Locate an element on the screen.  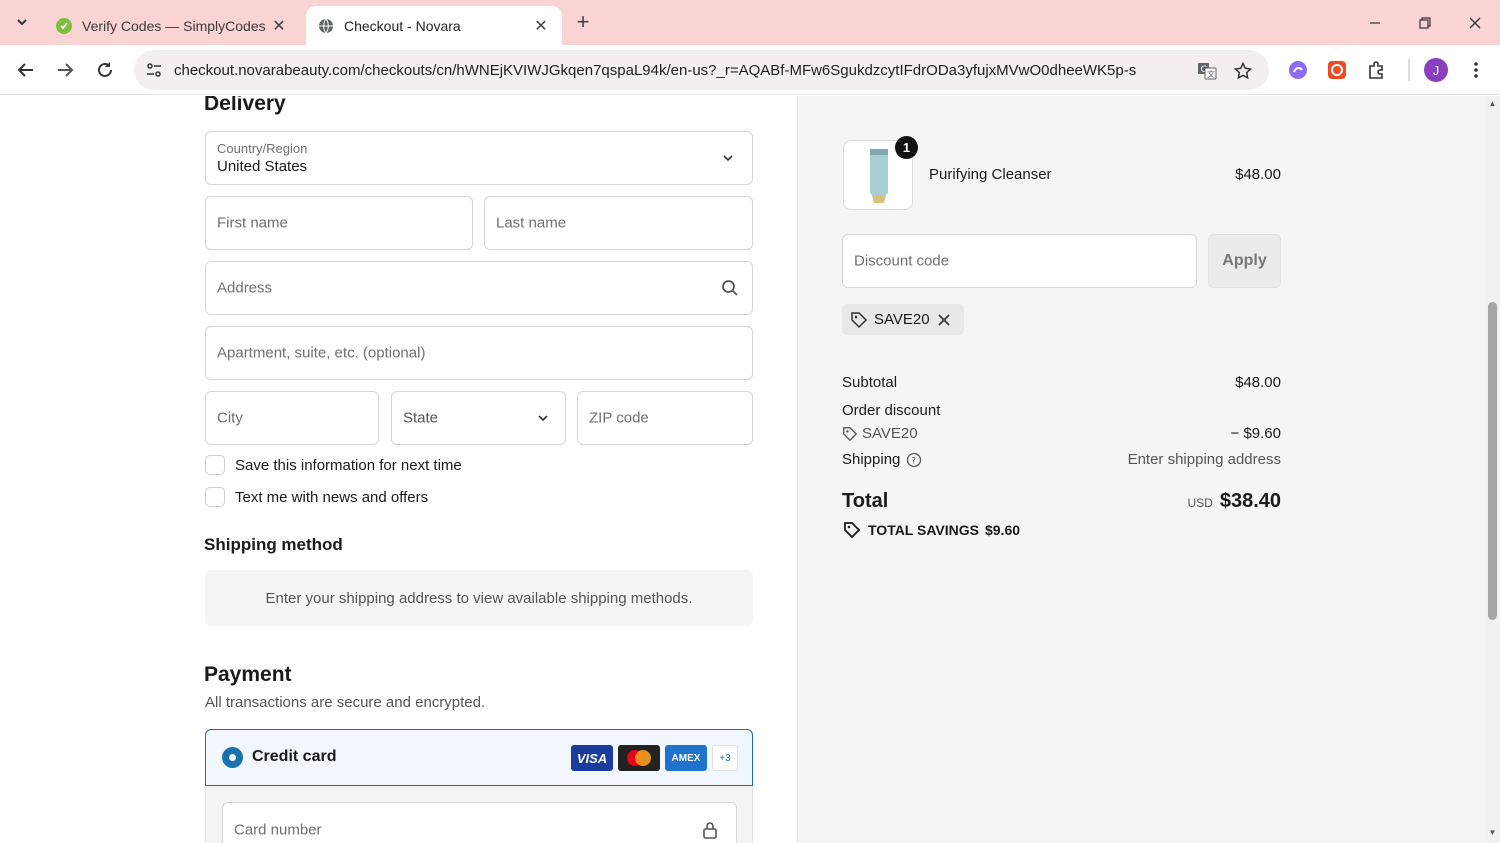
shipping-method-heading: Shipping method is located at coordinates (273, 544).